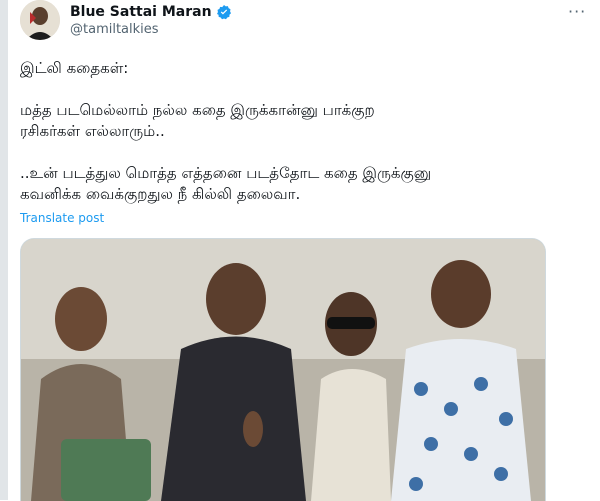  What do you see at coordinates (4, 250) in the screenshot?
I see `left-rail` at bounding box center [4, 250].